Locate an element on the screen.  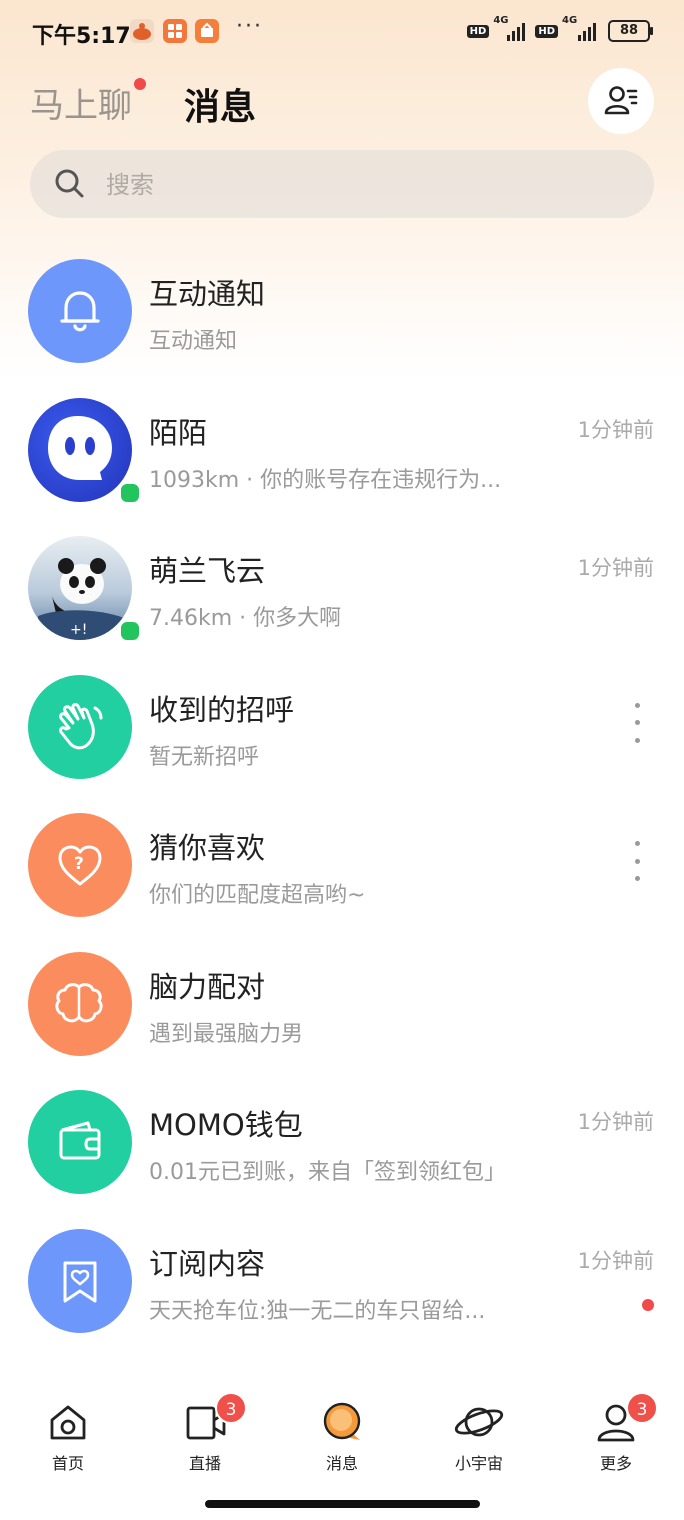
nav-home: 首页 is located at coordinates (68, 1440).